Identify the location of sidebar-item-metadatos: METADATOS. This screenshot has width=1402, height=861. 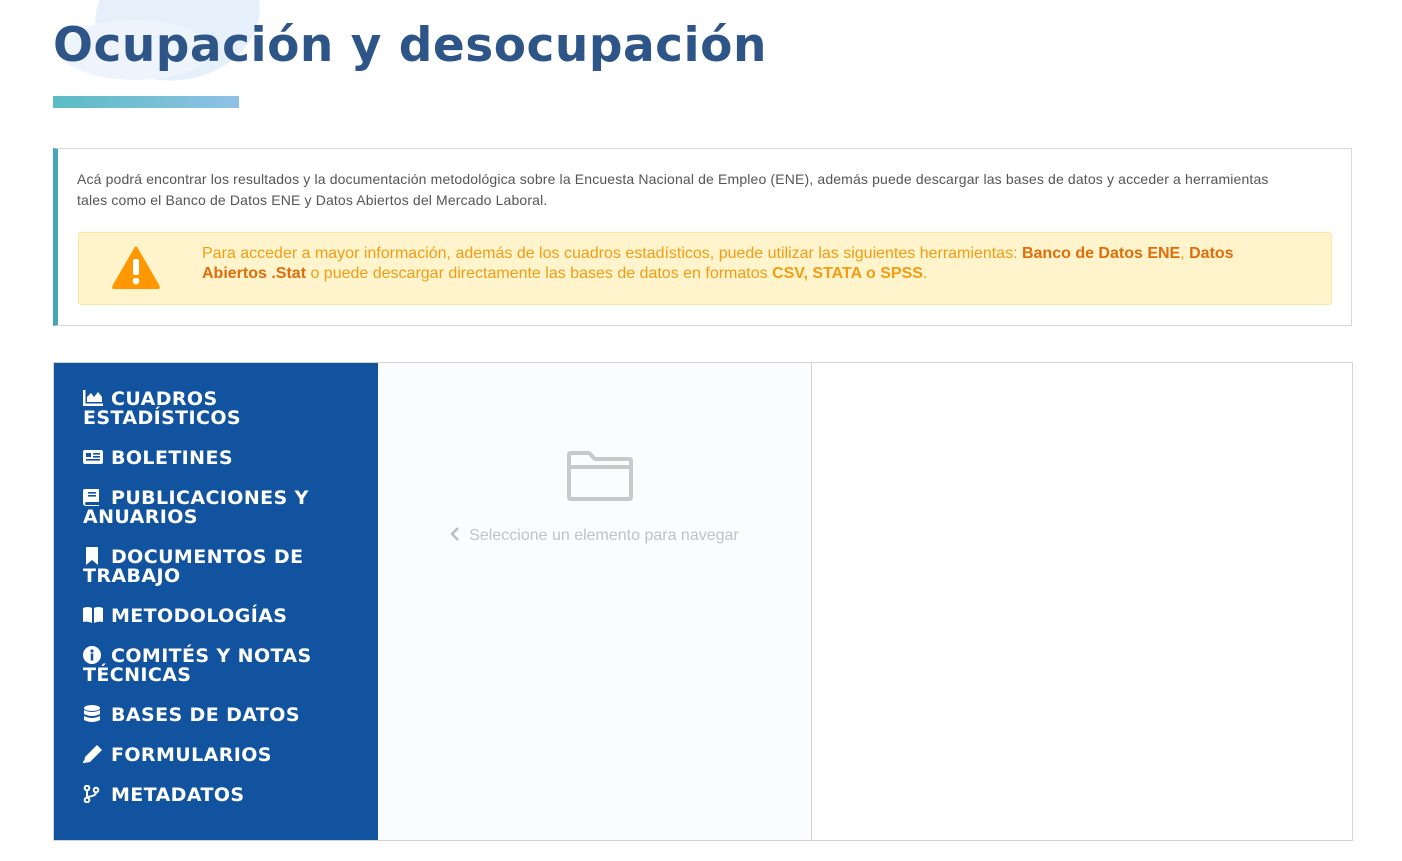
(223, 795).